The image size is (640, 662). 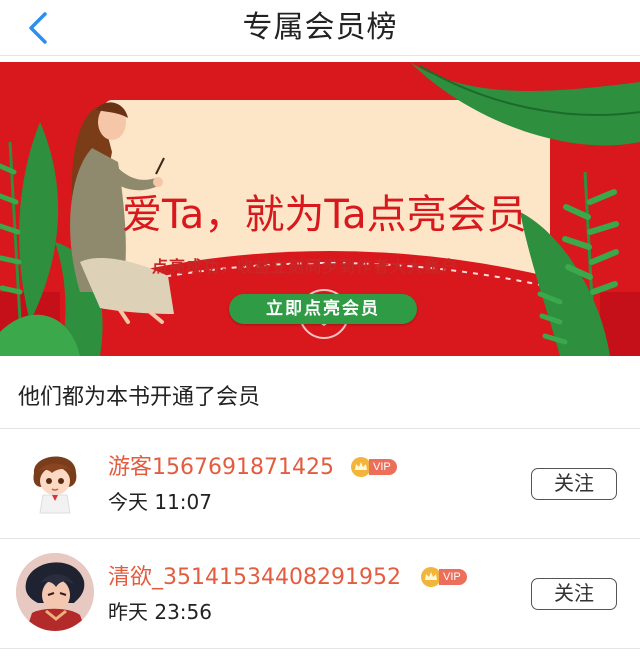 What do you see at coordinates (160, 502) in the screenshot?
I see `member-time: 今天 11:07` at bounding box center [160, 502].